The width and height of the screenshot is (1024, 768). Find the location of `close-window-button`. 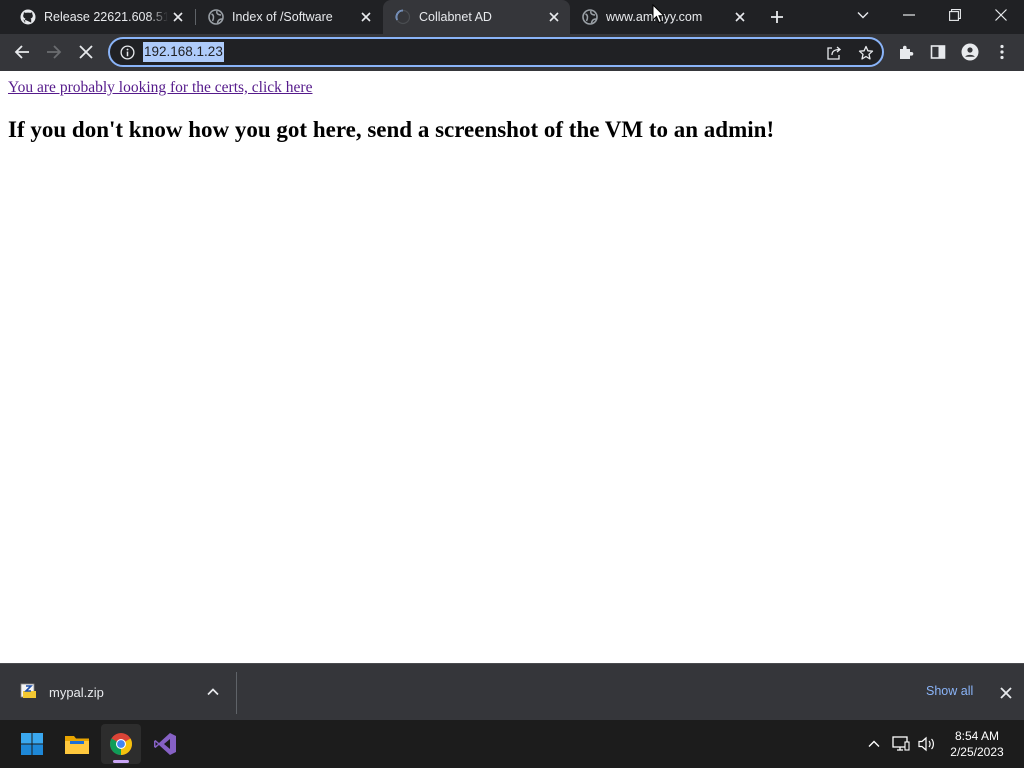

close-window-button is located at coordinates (1001, 15).